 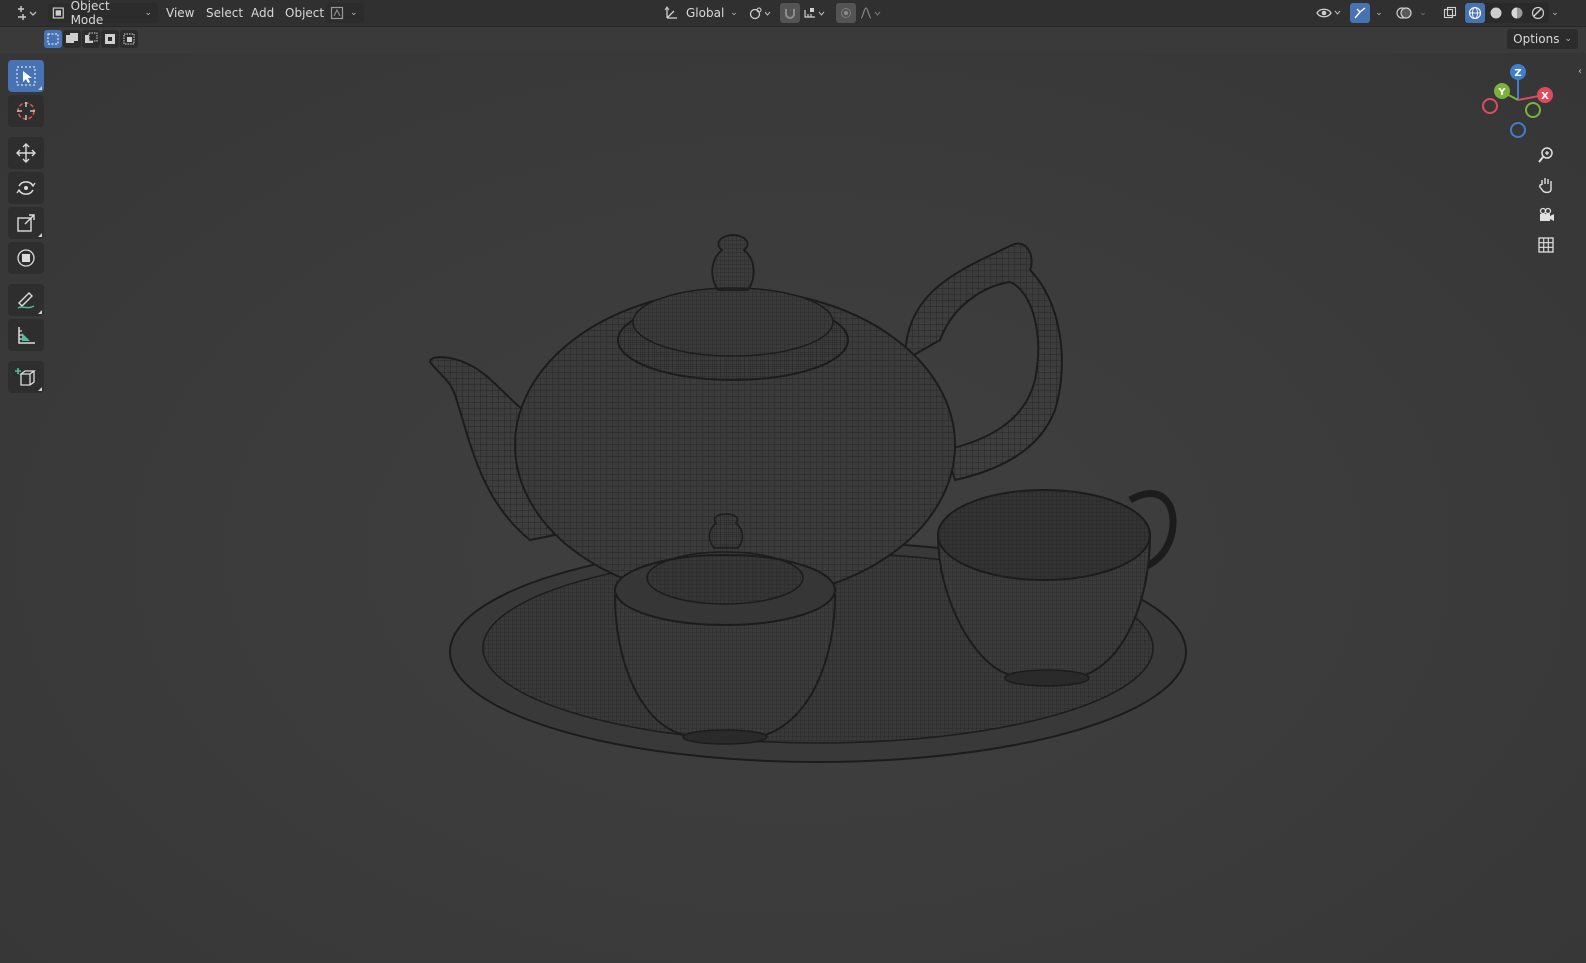 I want to click on tool-select-box, so click(x=26, y=76).